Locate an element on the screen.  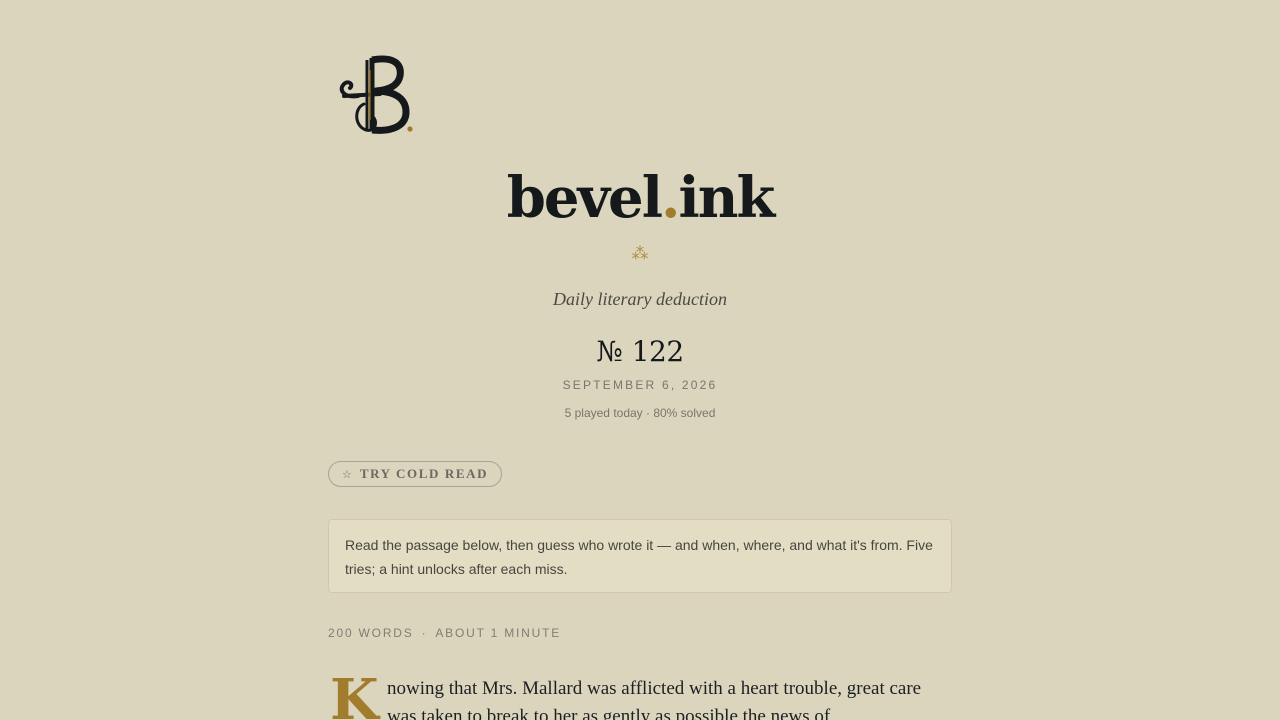
passage-meta: 200 WORDS · ABOUT 1 MINUTE is located at coordinates (444, 633).